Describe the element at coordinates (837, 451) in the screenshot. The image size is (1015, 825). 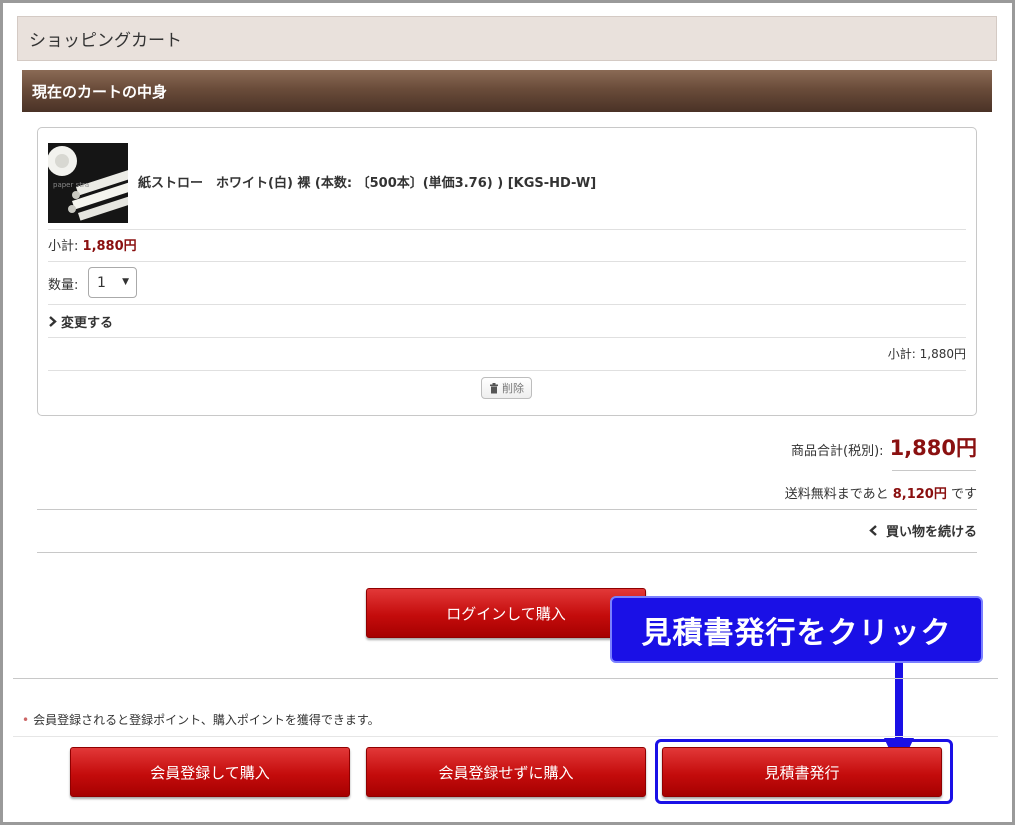
I see `total-label: 商品合計(税別):` at that location.